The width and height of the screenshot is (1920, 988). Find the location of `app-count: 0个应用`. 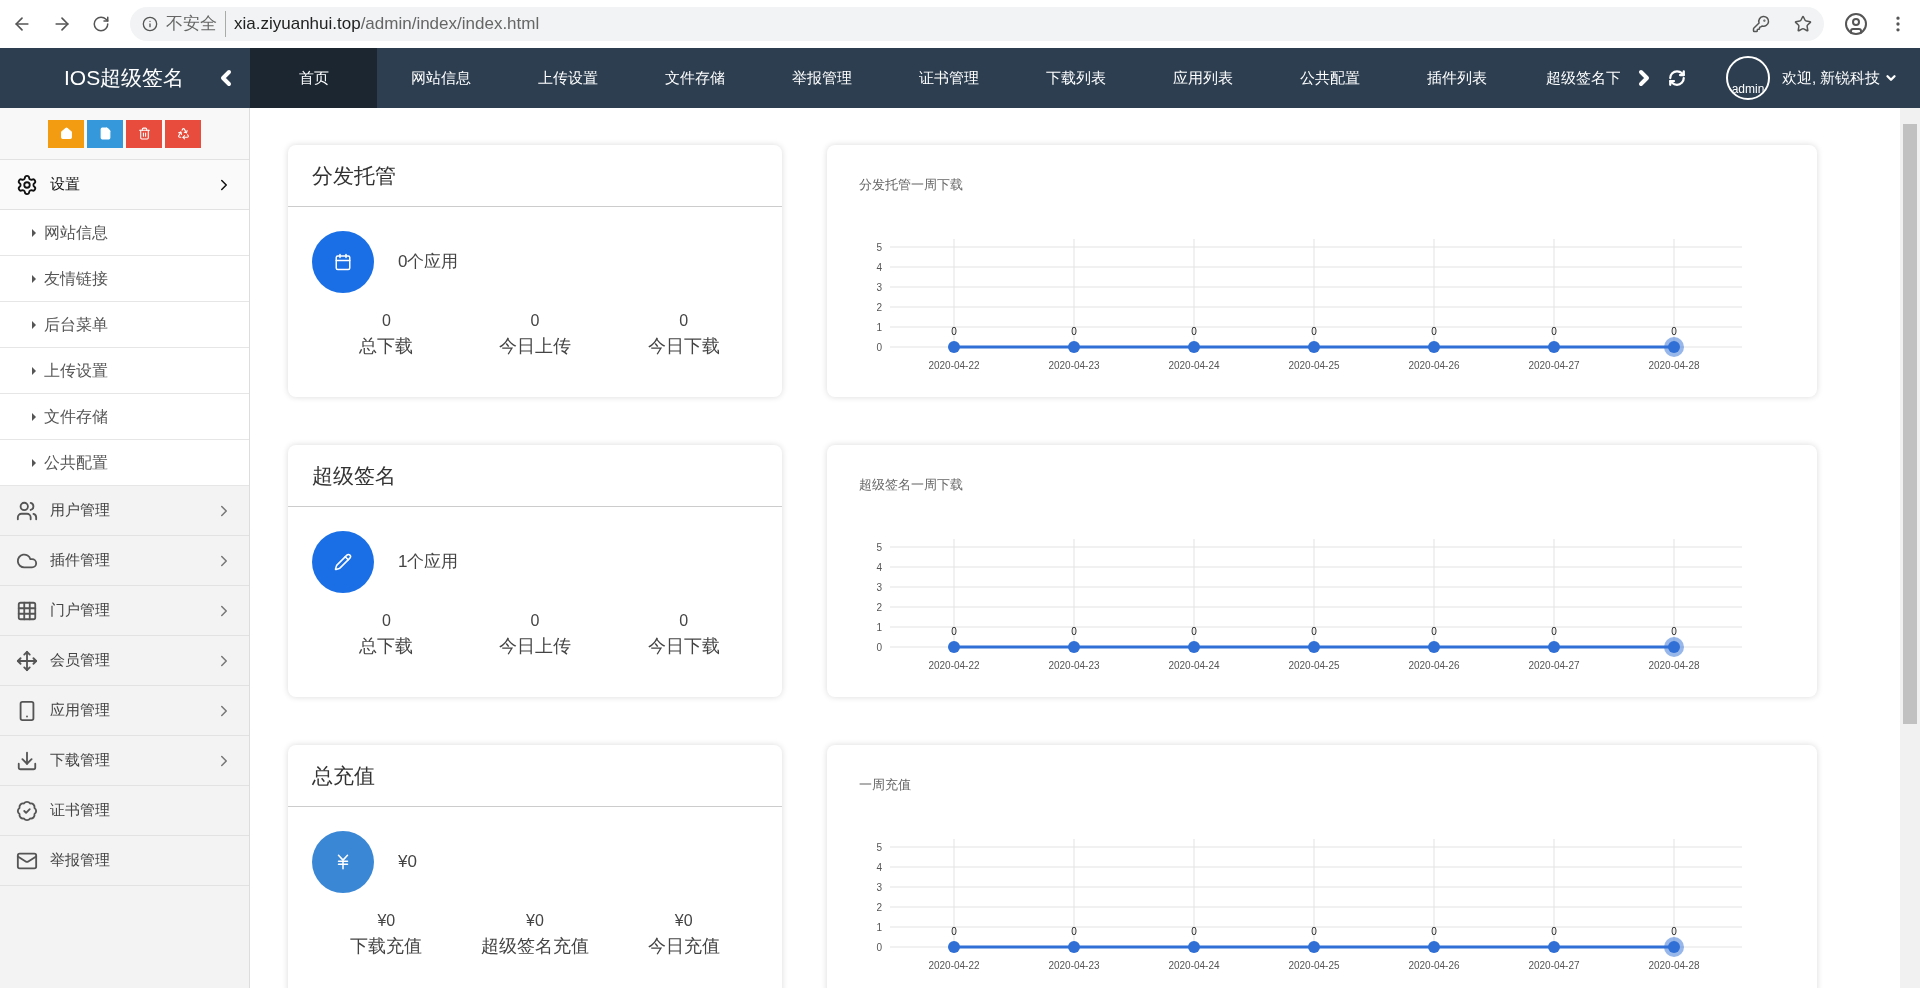

app-count: 0个应用 is located at coordinates (428, 262).